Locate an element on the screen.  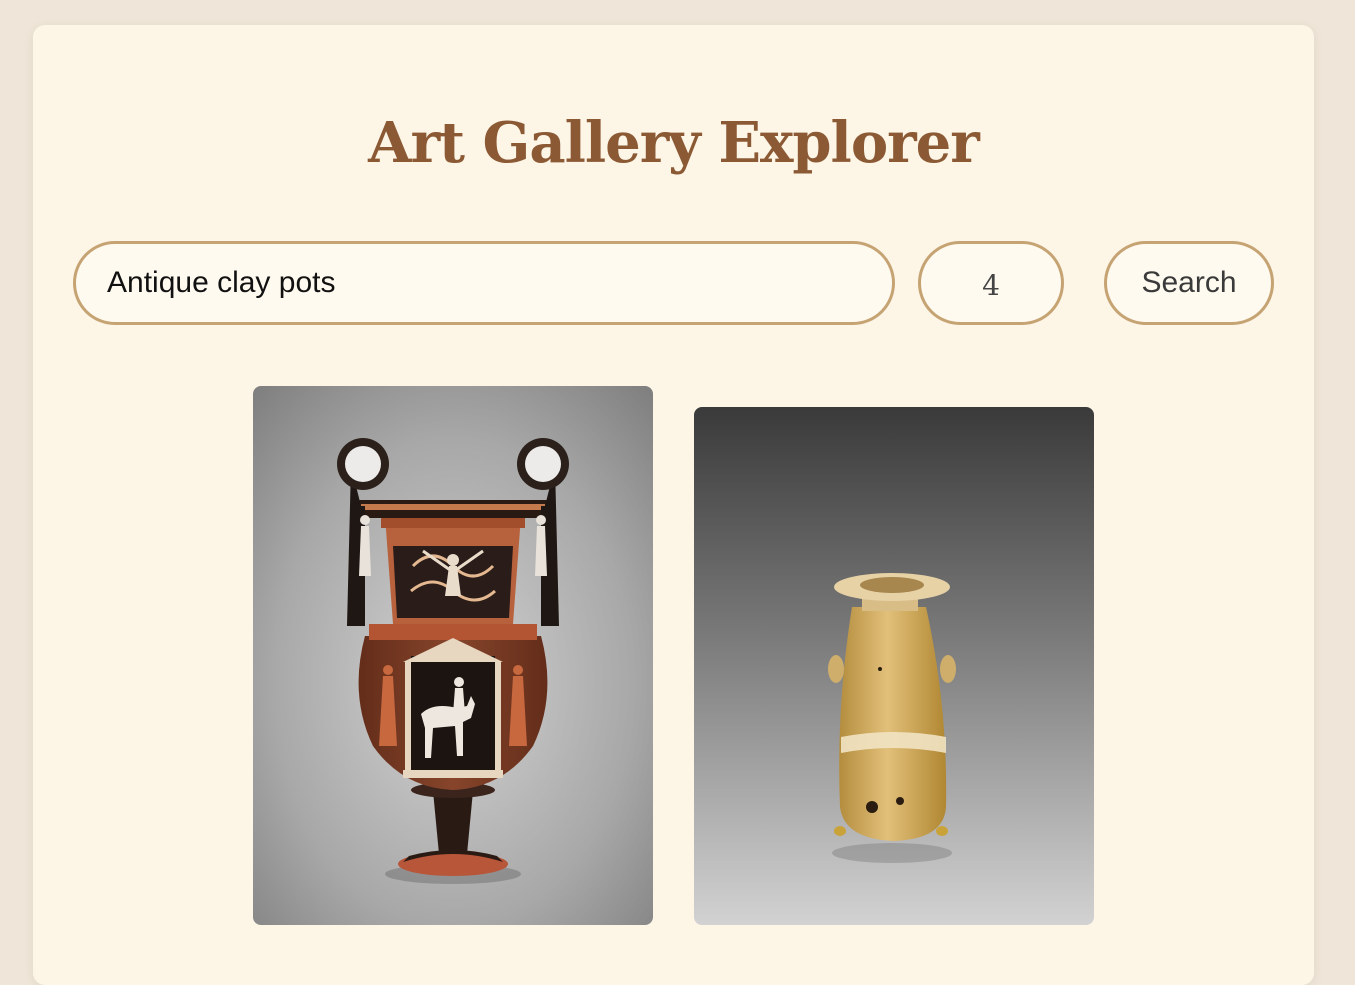
search-button: Search is located at coordinates (1189, 283).